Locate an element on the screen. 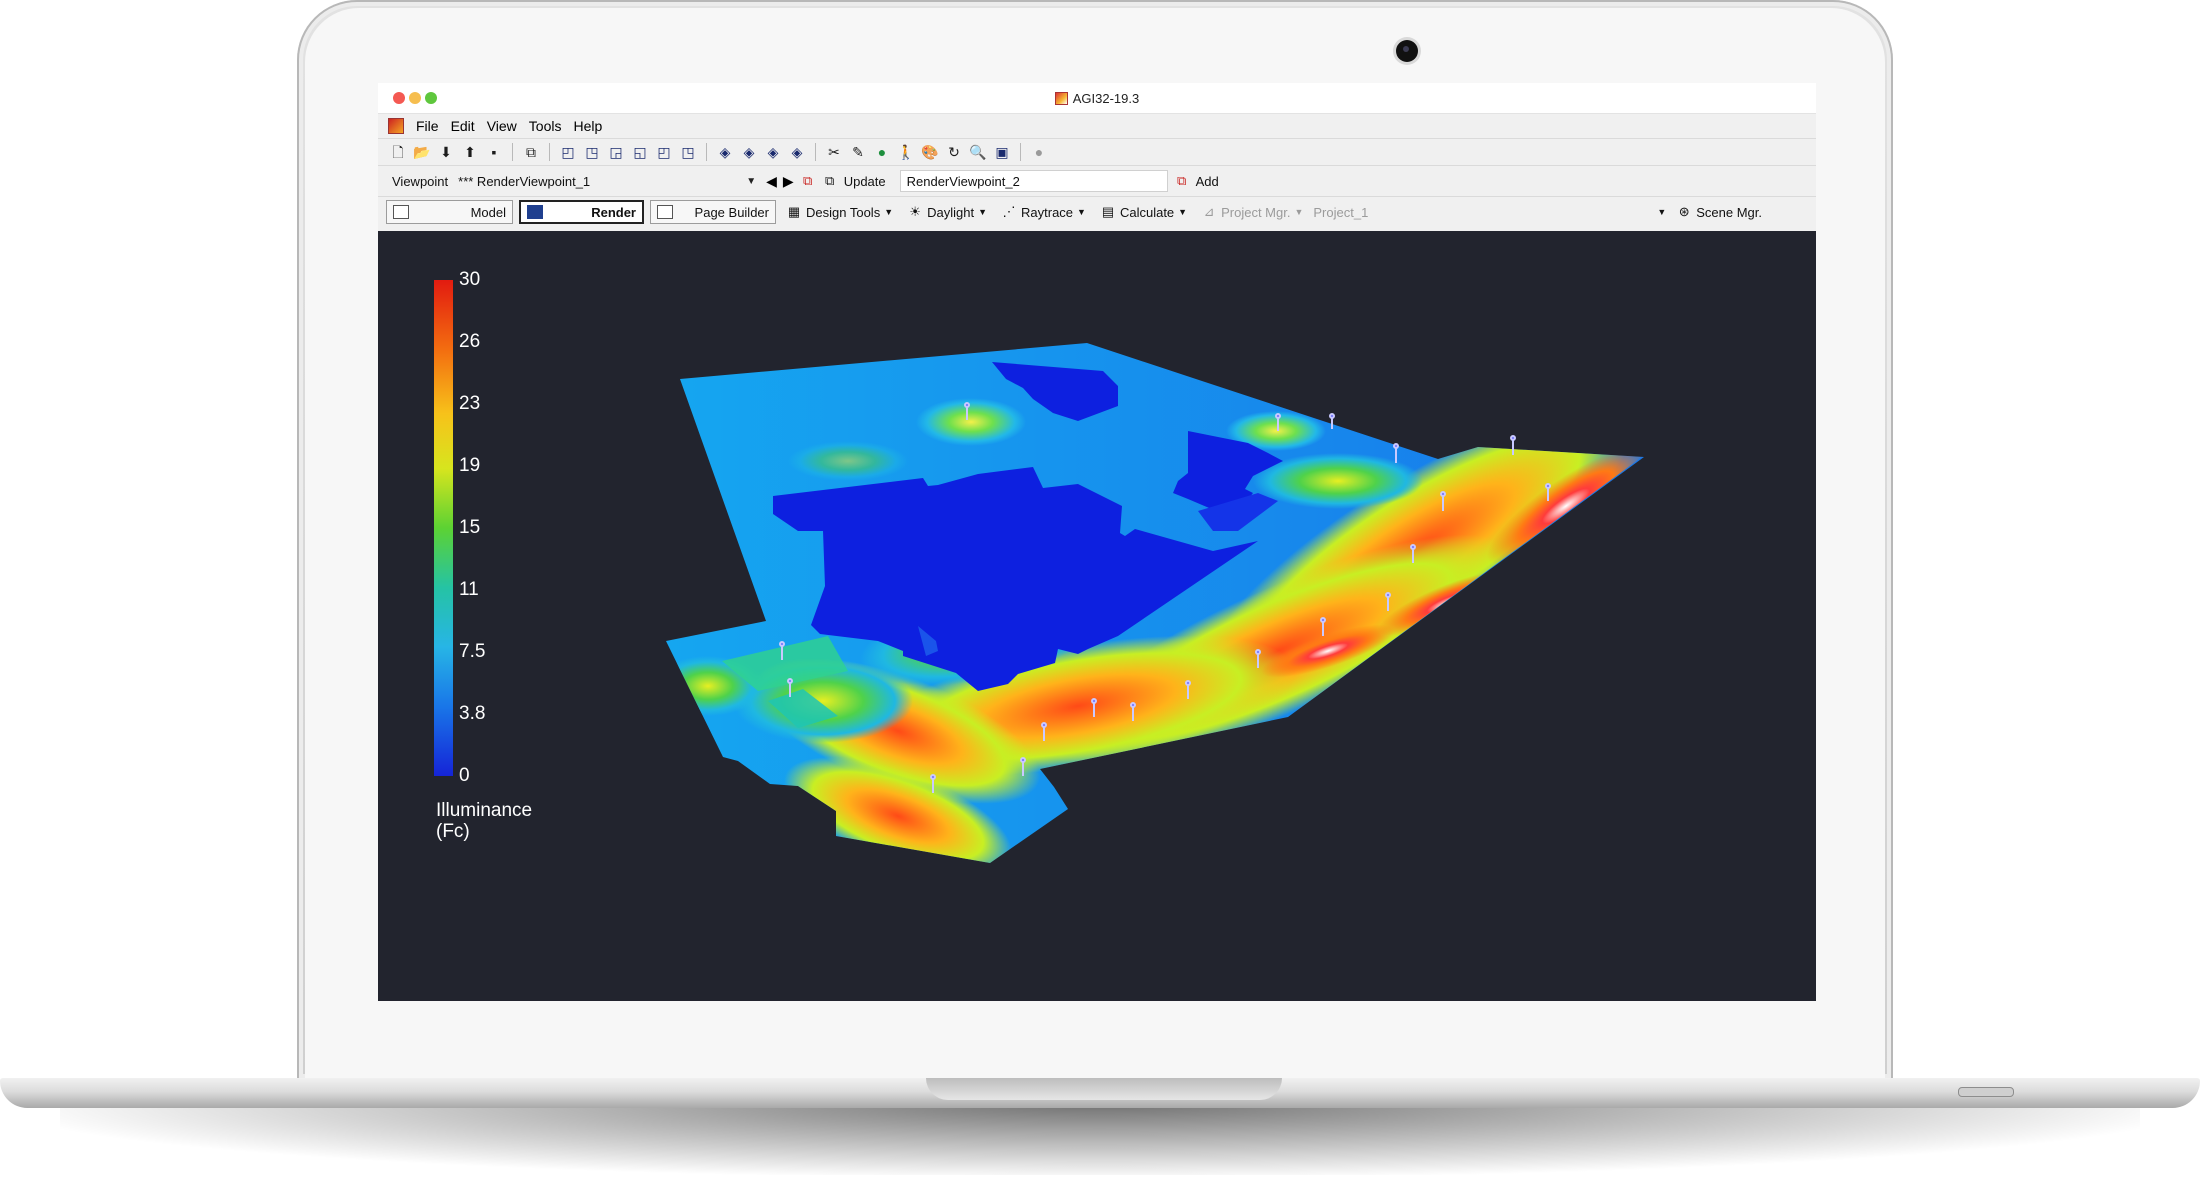 This screenshot has width=2200, height=1187. legend-title-quantity: Illuminance is located at coordinates (484, 810).